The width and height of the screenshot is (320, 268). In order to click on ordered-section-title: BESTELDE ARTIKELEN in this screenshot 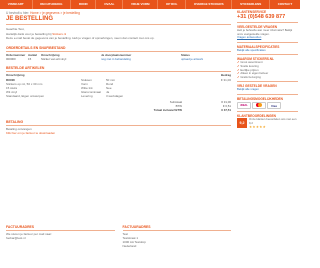, I will do `click(25, 68)`.